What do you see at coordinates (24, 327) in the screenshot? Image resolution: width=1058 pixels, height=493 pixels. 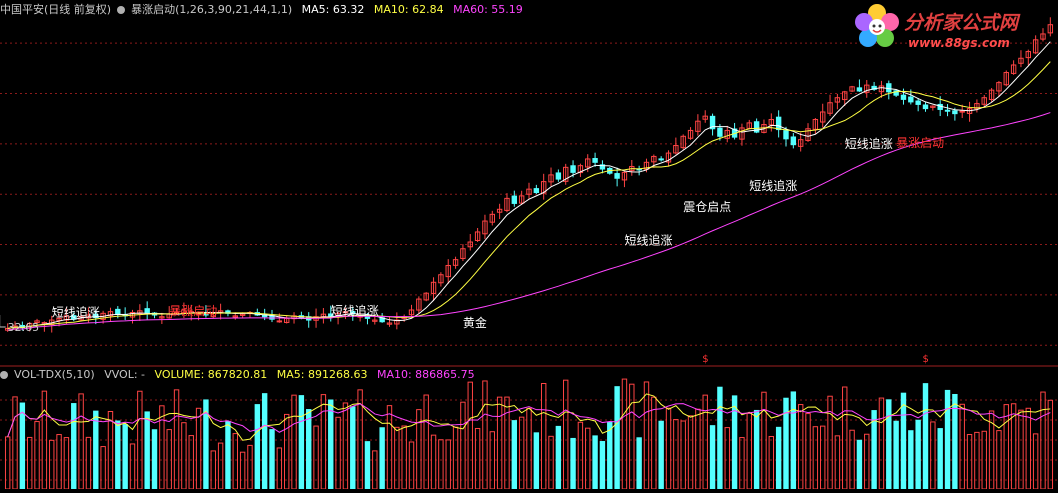 I see `min-price-label: 32.65` at bounding box center [24, 327].